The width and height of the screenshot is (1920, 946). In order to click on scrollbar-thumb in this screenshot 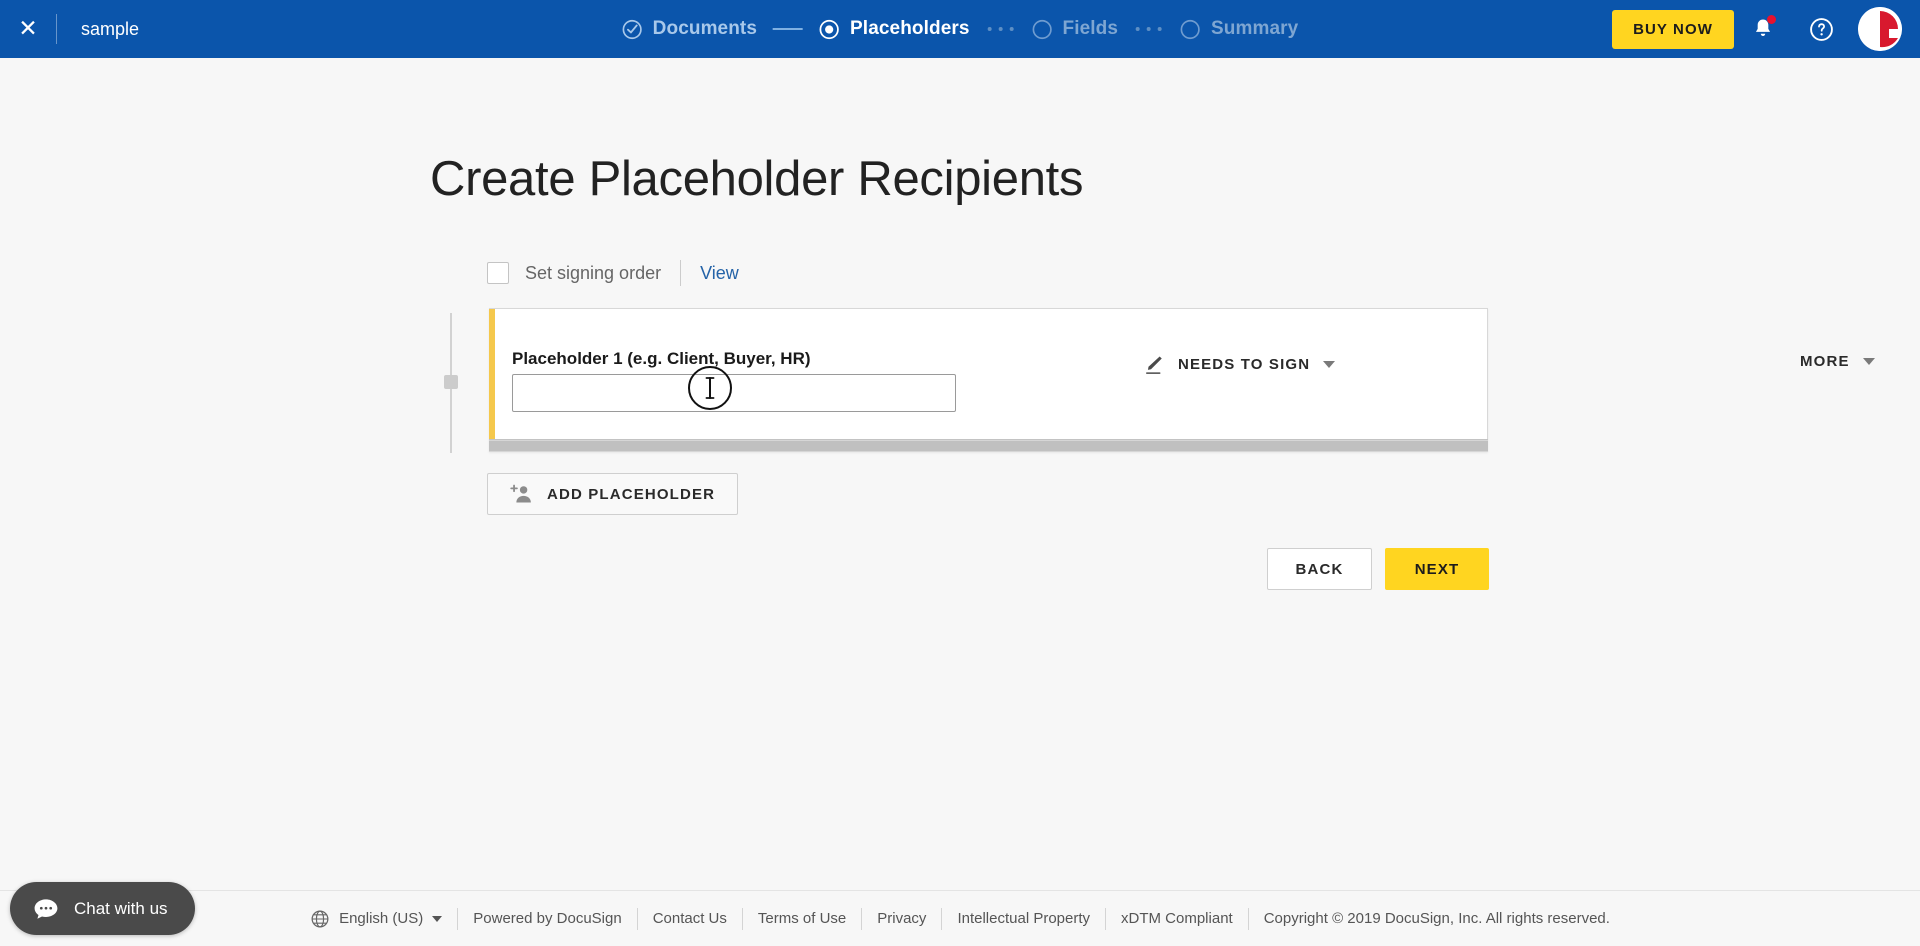, I will do `click(988, 446)`.